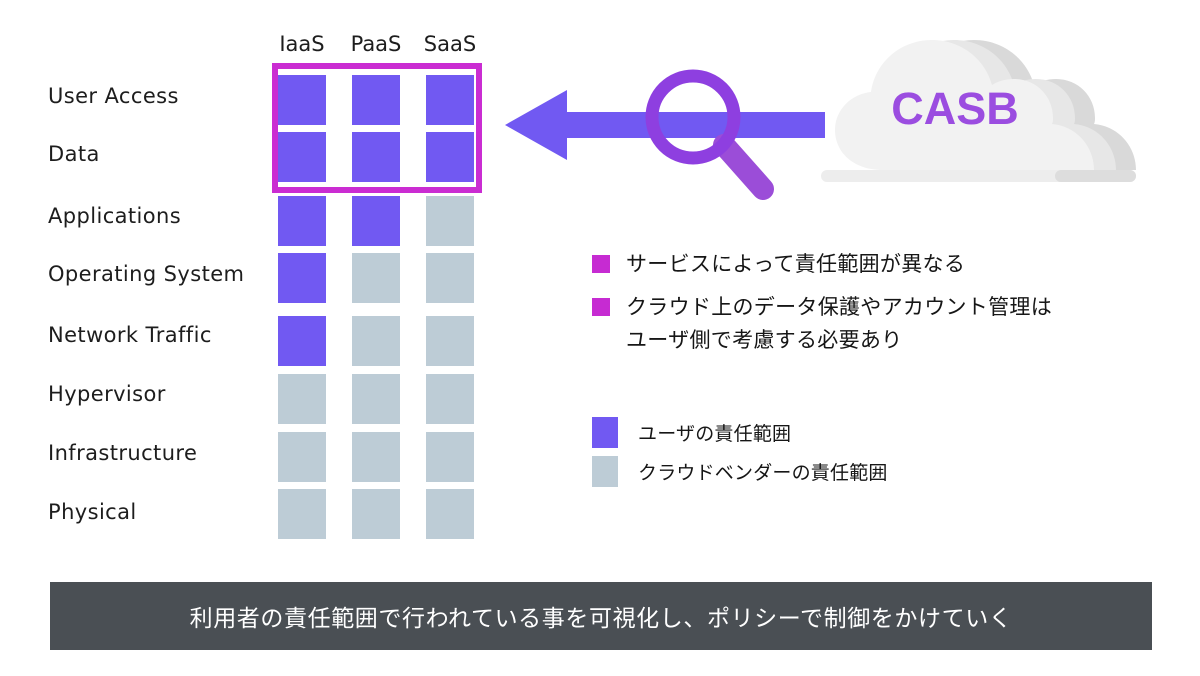 This screenshot has height=676, width=1200. I want to click on column-header-paas: PaaS, so click(376, 44).